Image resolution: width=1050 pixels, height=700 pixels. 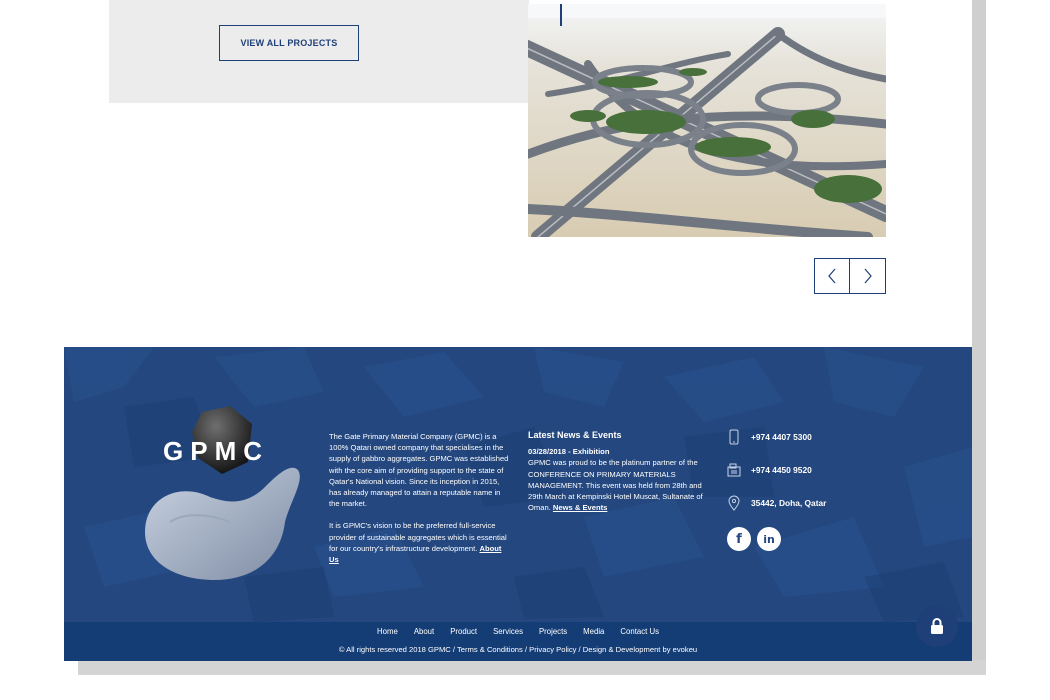 What do you see at coordinates (769, 539) in the screenshot?
I see `linkedin-icon: in` at bounding box center [769, 539].